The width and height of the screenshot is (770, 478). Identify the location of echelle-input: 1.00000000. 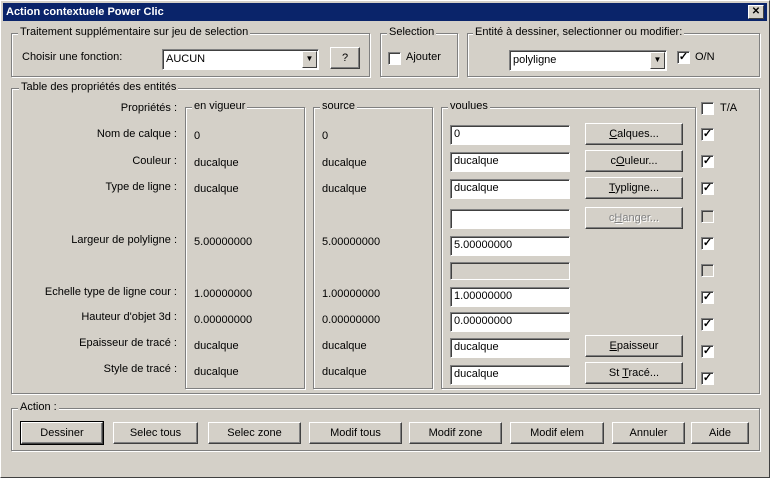
(510, 297).